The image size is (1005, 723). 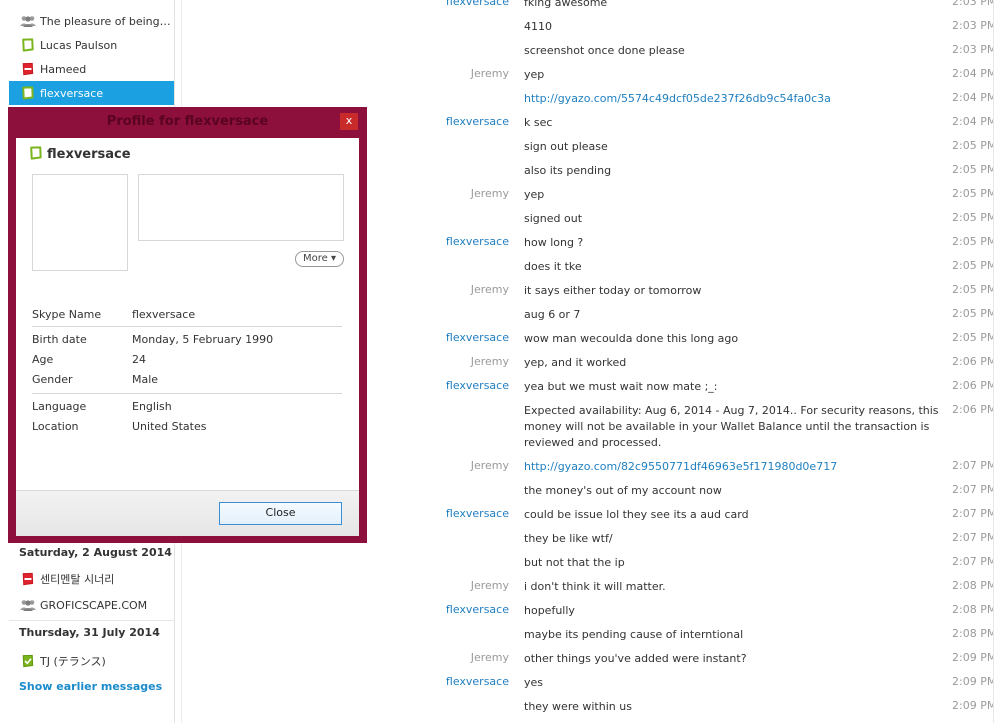 What do you see at coordinates (187, 513) in the screenshot?
I see `dialog-footer: Close` at bounding box center [187, 513].